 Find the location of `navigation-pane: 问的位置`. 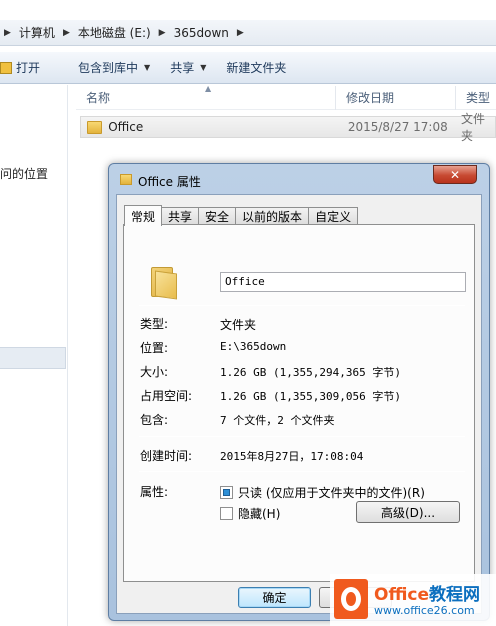

navigation-pane: 问的位置 is located at coordinates (34, 355).